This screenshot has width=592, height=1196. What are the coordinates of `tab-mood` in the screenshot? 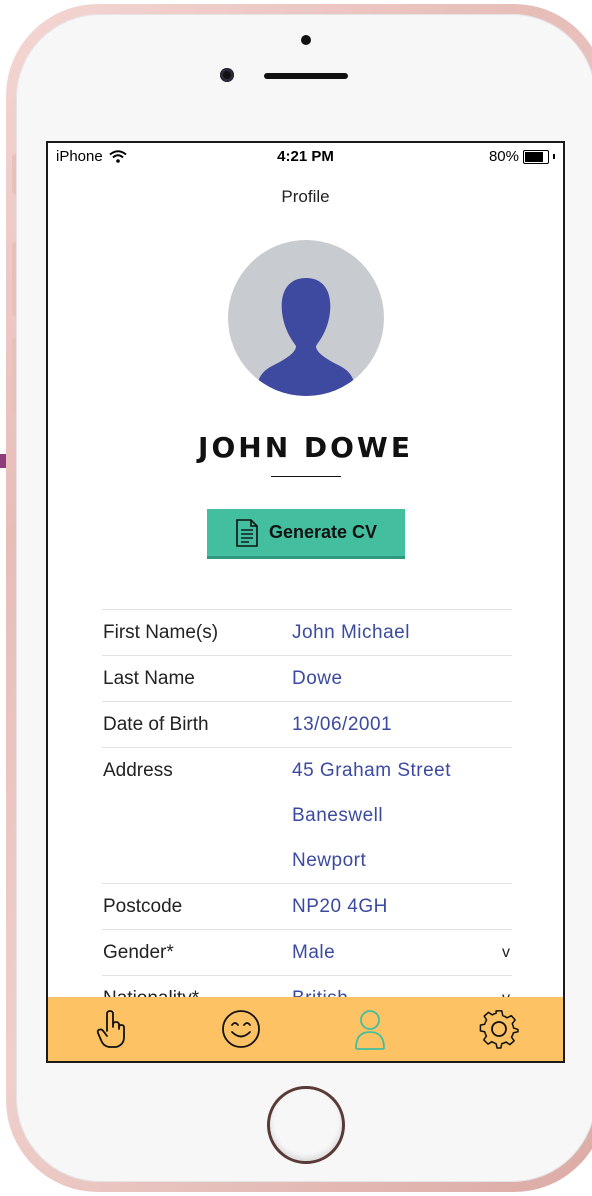 It's located at (241, 1029).